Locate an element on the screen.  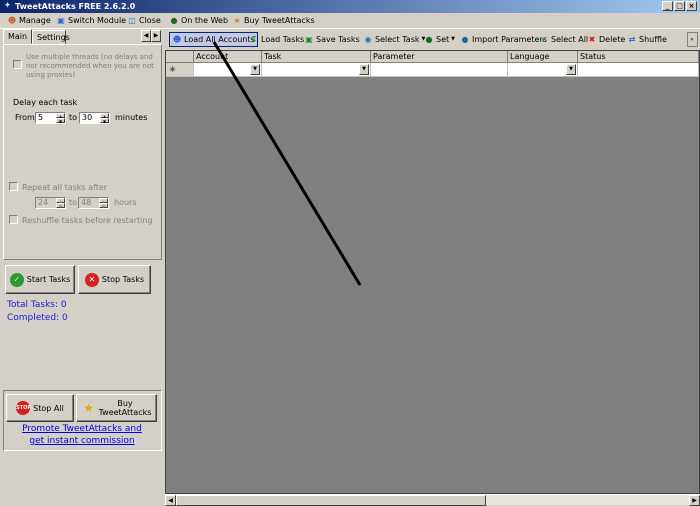
parameter-cell is located at coordinates (439, 70).